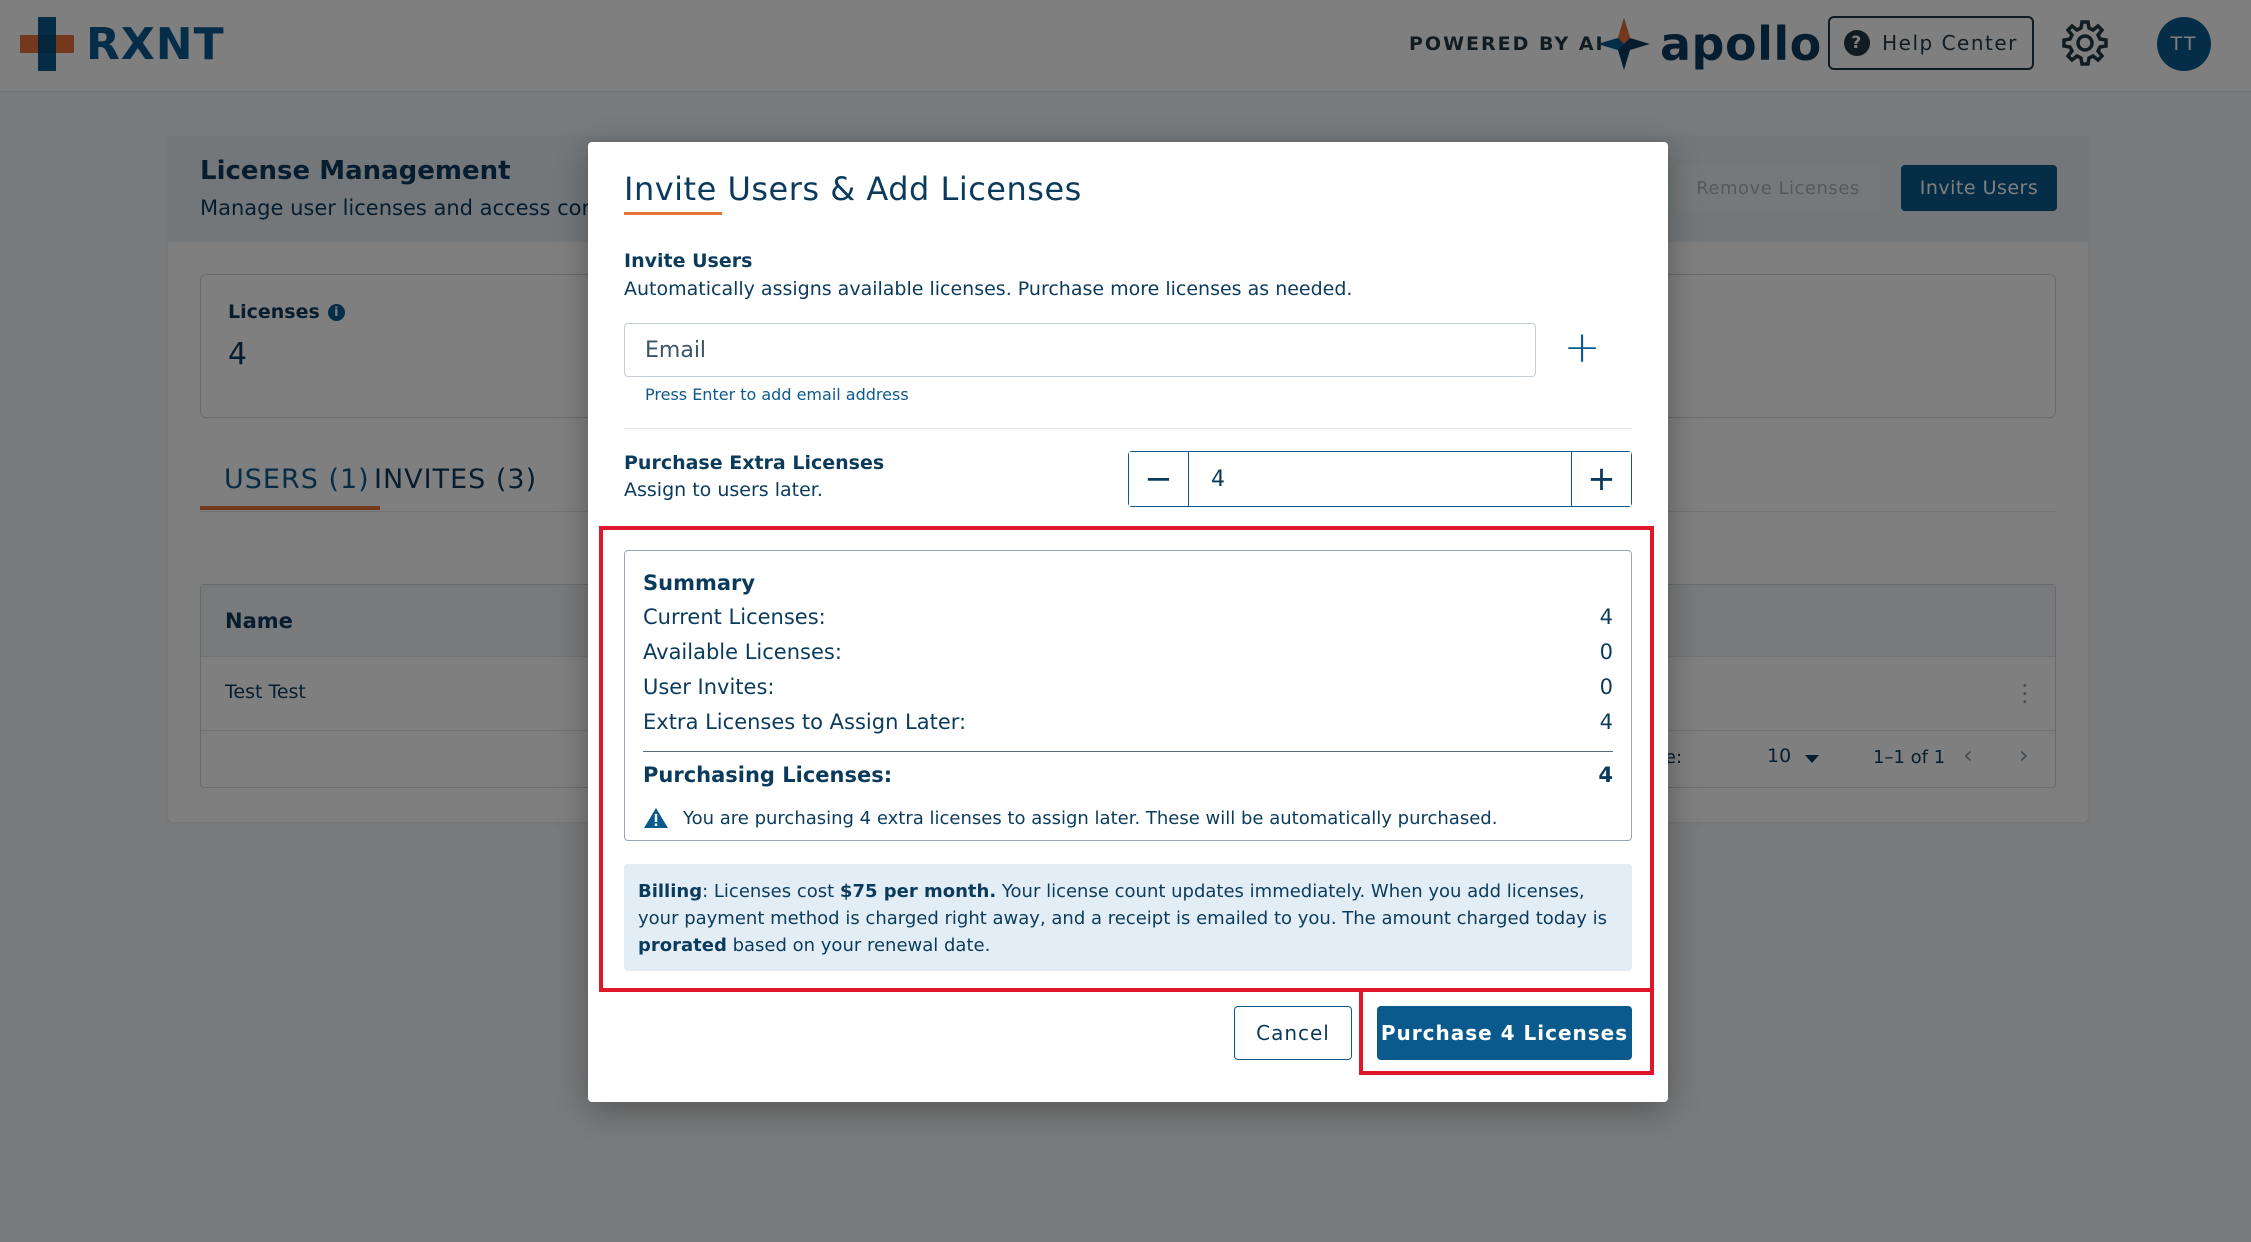 This screenshot has width=2251, height=1242. Describe the element at coordinates (673, 213) in the screenshot. I see `modal-title-underline` at that location.